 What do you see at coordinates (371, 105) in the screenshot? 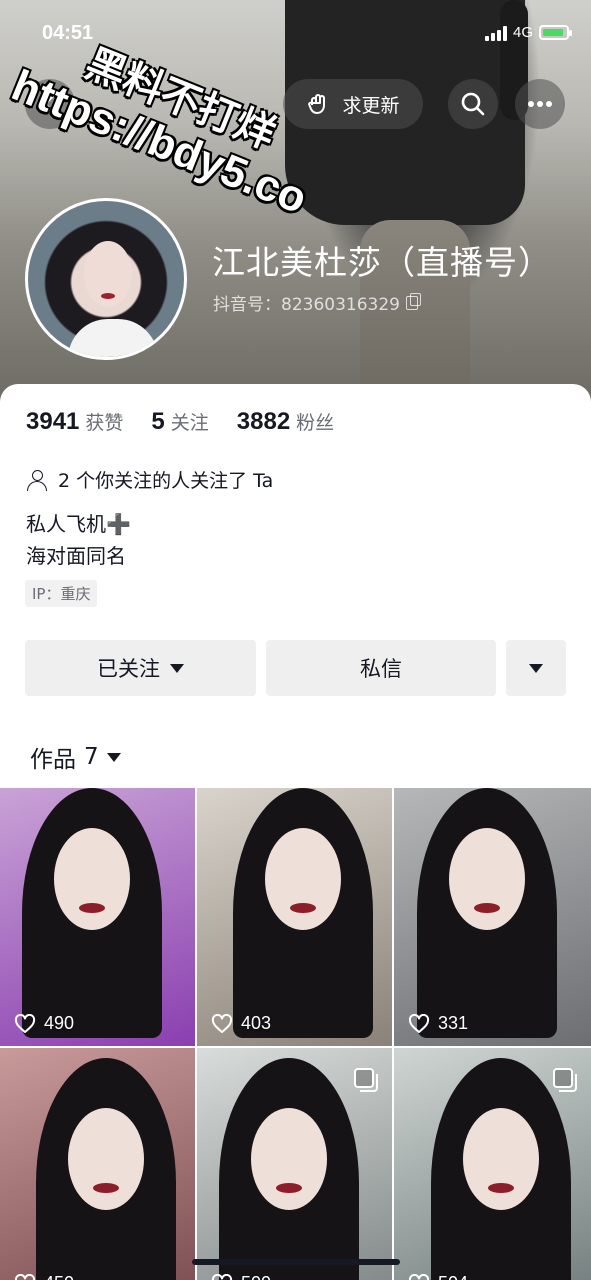
I see `request-update-label: 求更新` at bounding box center [371, 105].